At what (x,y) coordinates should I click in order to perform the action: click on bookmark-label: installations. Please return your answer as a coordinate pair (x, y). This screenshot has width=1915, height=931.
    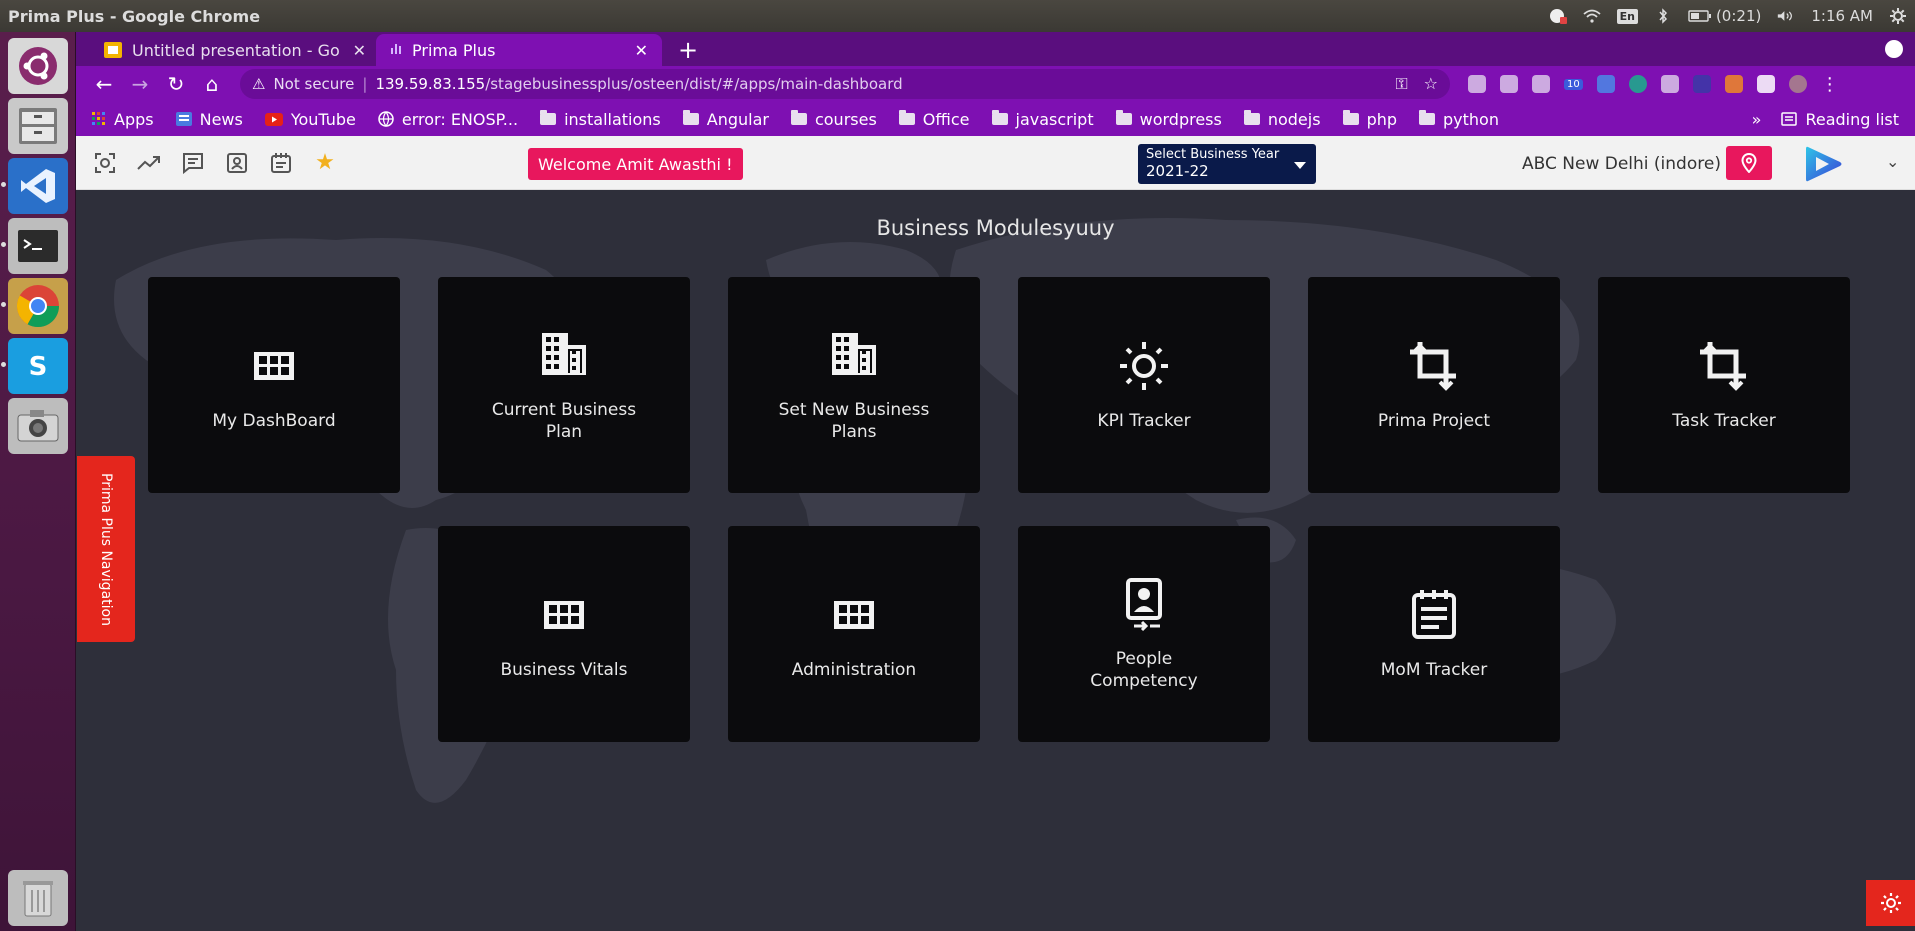
    Looking at the image, I should click on (612, 119).